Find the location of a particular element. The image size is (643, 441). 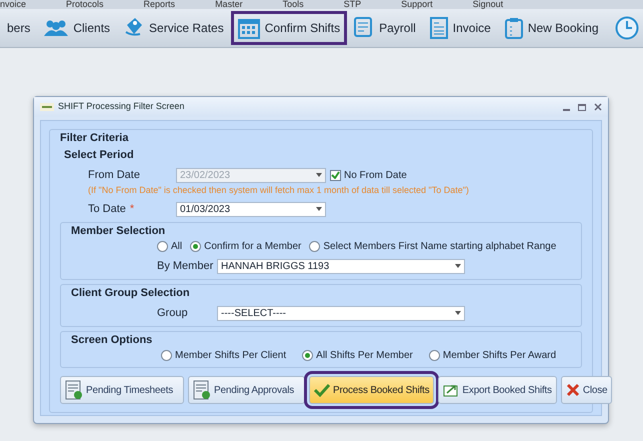

toolbar-button: Service Rates is located at coordinates (174, 28).